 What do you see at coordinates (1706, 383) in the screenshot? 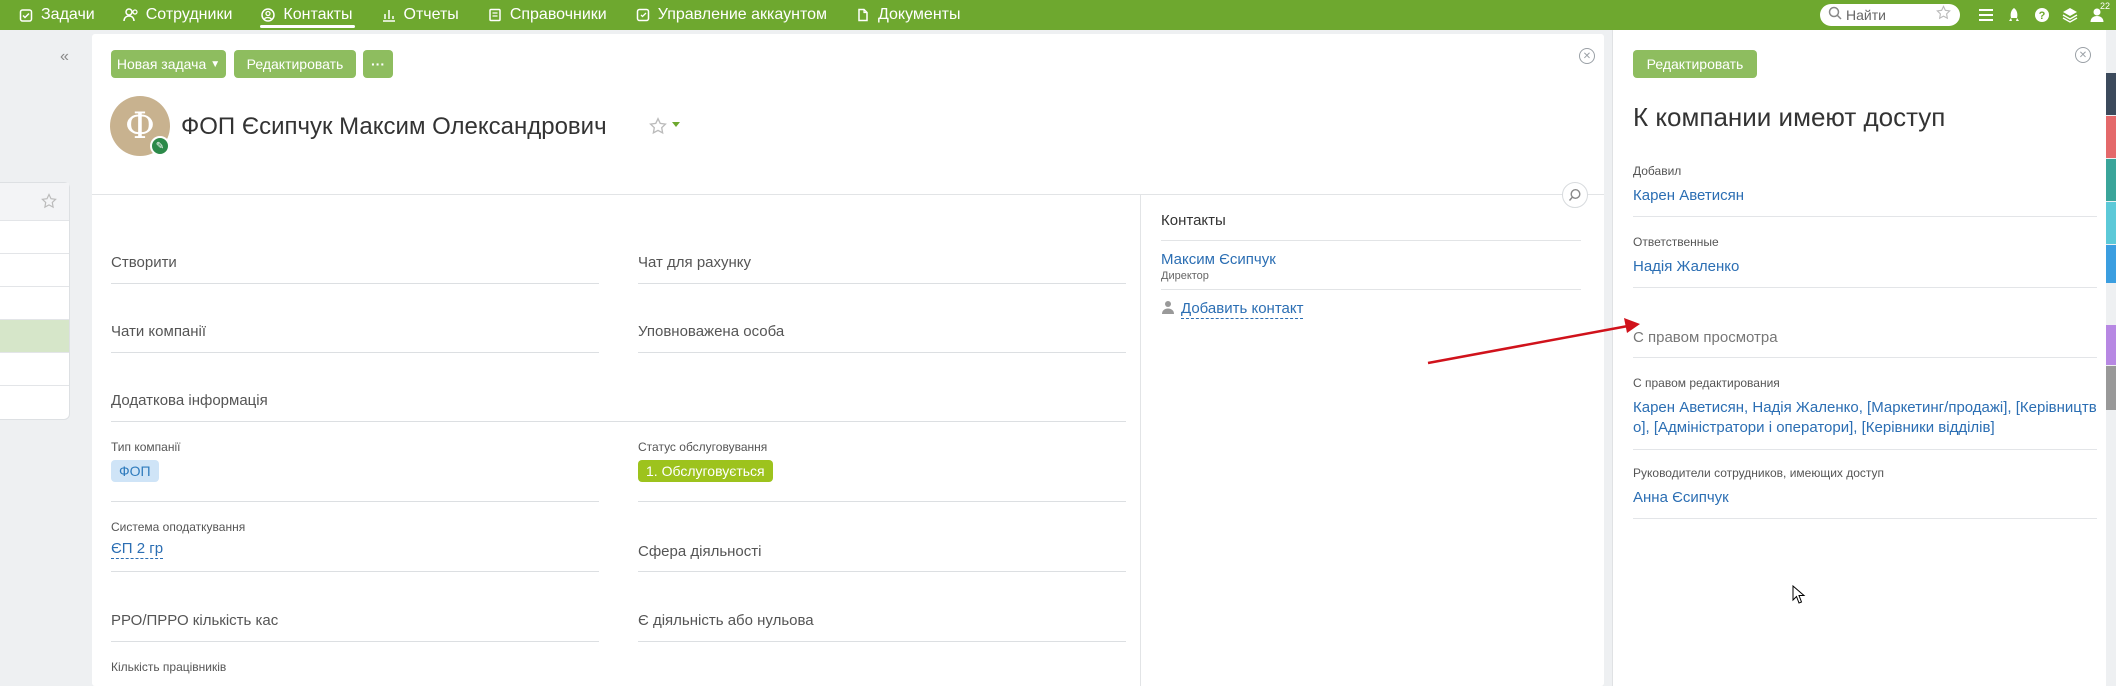
I see `edit-rights-label: С правом редактирования` at bounding box center [1706, 383].